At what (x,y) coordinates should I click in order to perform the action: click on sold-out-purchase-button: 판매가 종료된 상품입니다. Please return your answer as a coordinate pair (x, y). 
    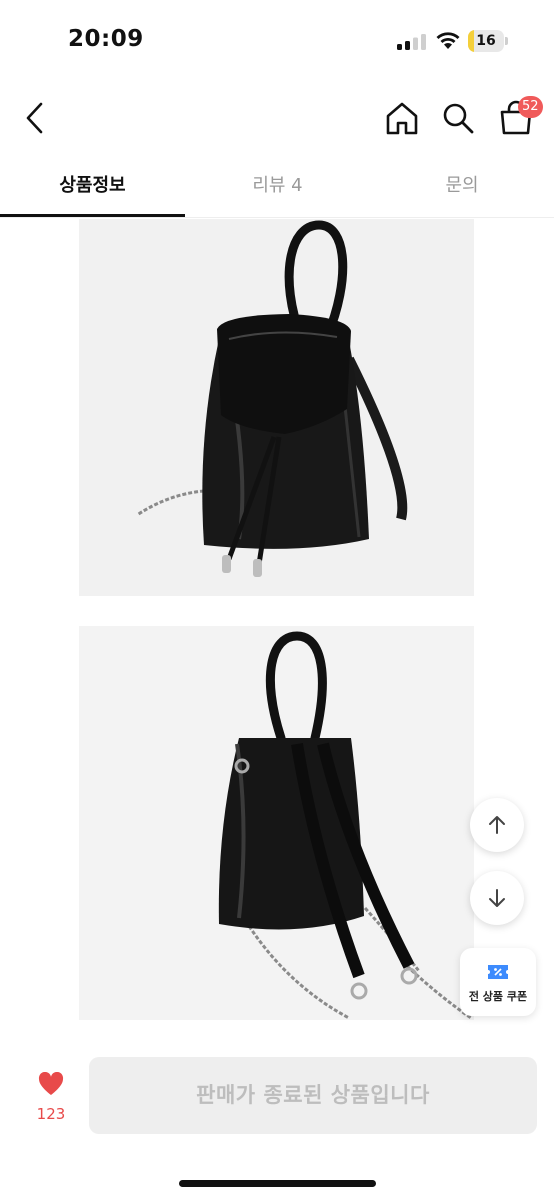
    Looking at the image, I should click on (313, 1095).